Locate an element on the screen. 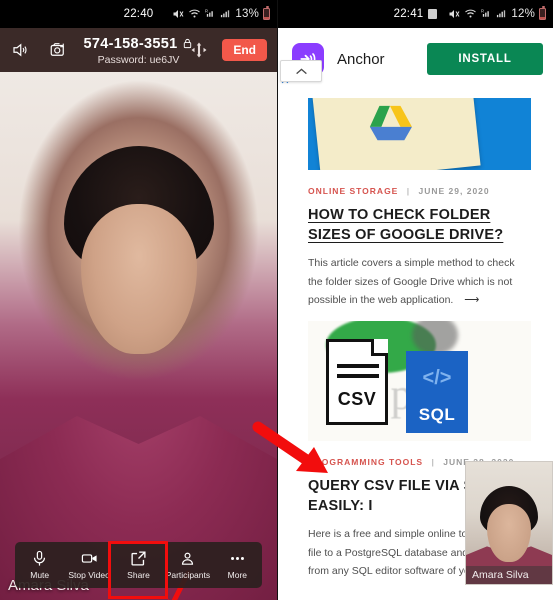  toolbar-item-mute: Mute is located at coordinates (39, 565).